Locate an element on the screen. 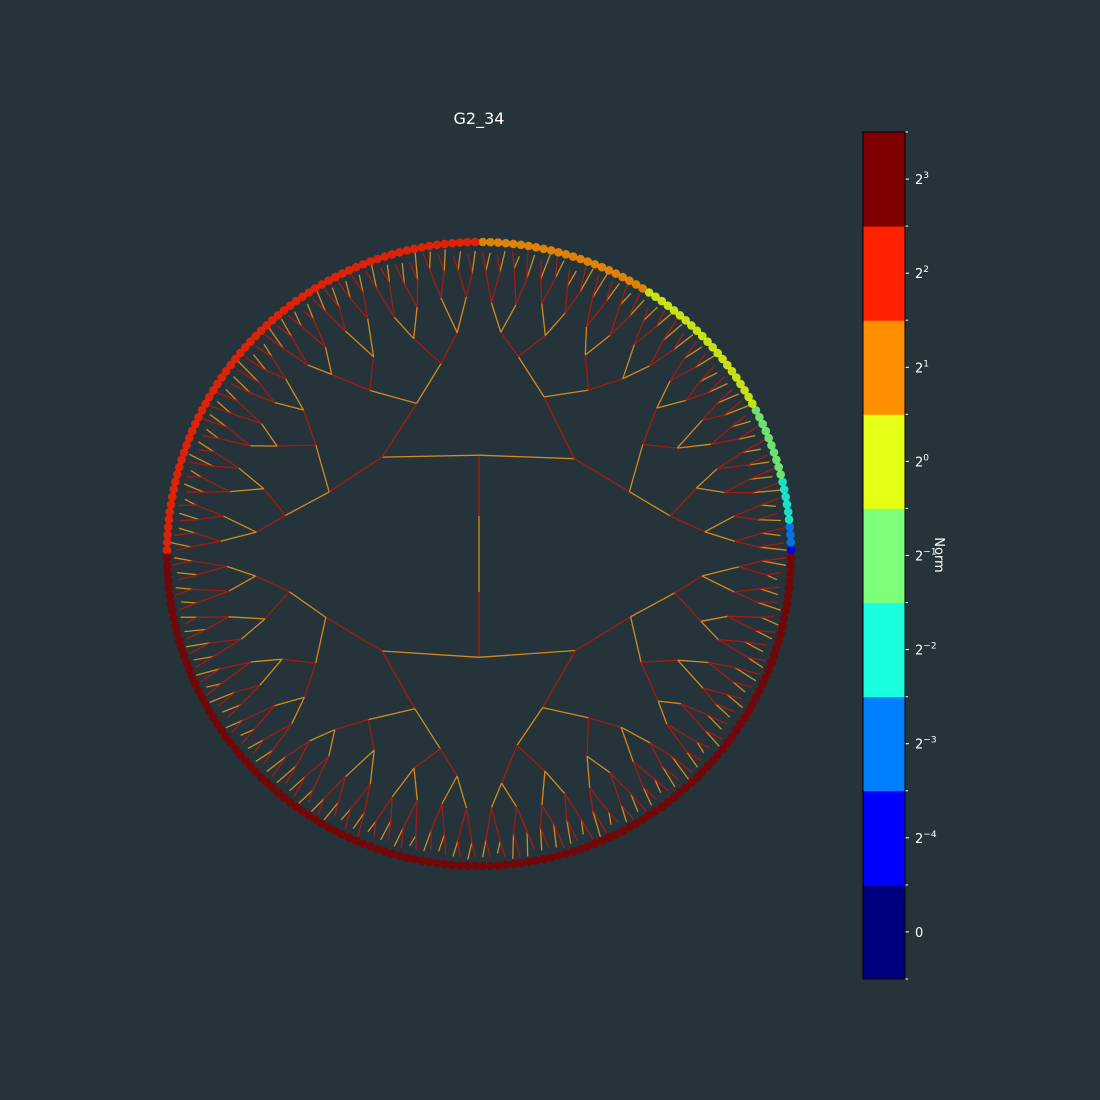 The width and height of the screenshot is (1100, 1100). colorbar-tick-label: 0 is located at coordinates (919, 933).